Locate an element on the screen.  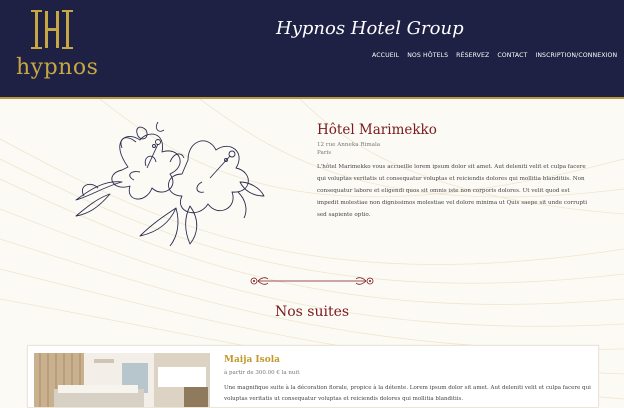
nav-item-contact: CONTACT is located at coordinates (512, 55).